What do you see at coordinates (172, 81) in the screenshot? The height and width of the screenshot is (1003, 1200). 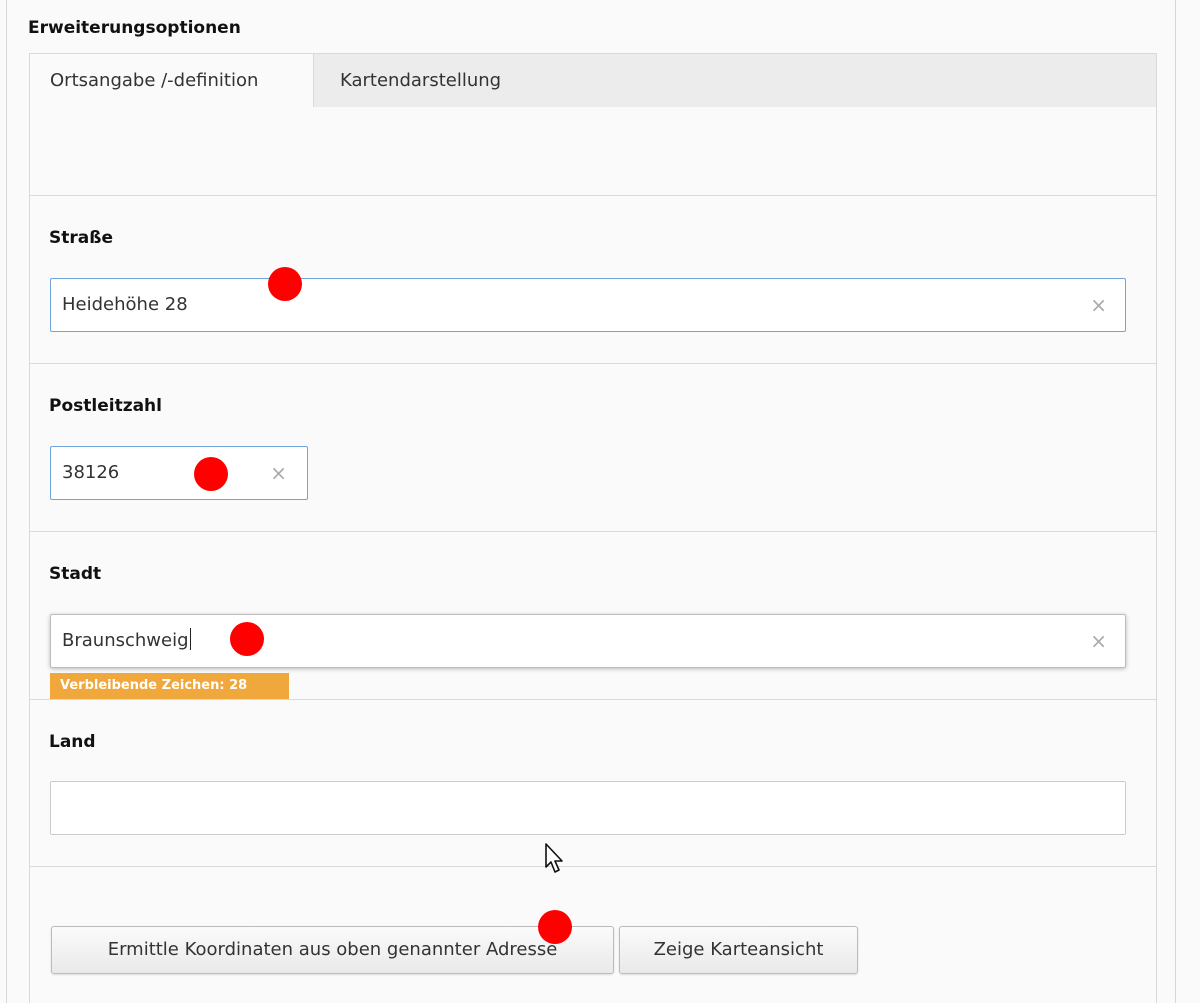 I see `tab-ortsangabe: Ortsangabe /-definition` at bounding box center [172, 81].